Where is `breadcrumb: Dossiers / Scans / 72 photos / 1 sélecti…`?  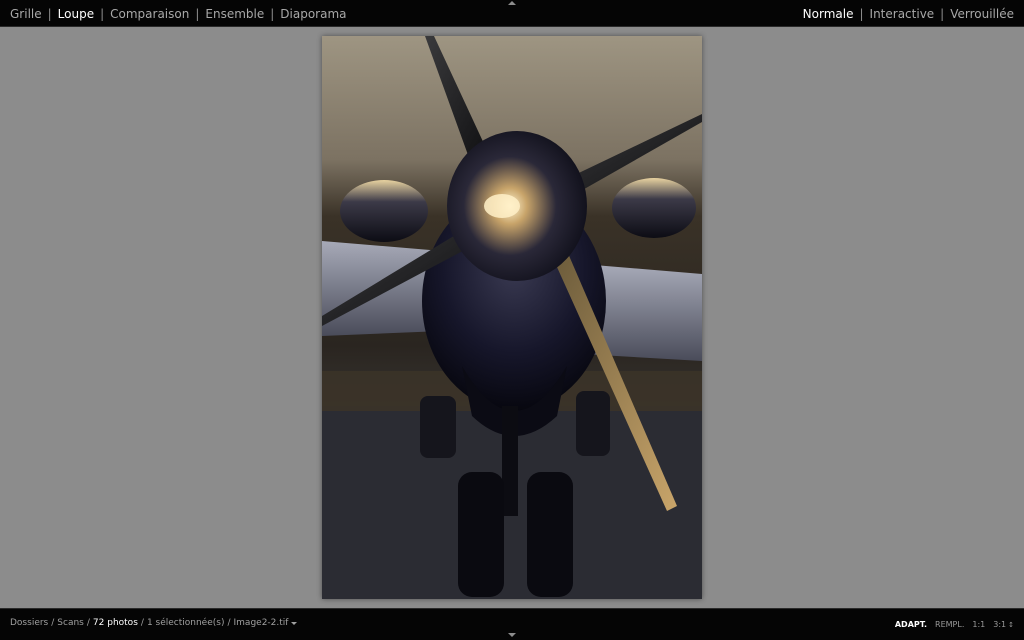
breadcrumb: Dossiers / Scans / 72 photos / 1 sélecti… is located at coordinates (154, 623).